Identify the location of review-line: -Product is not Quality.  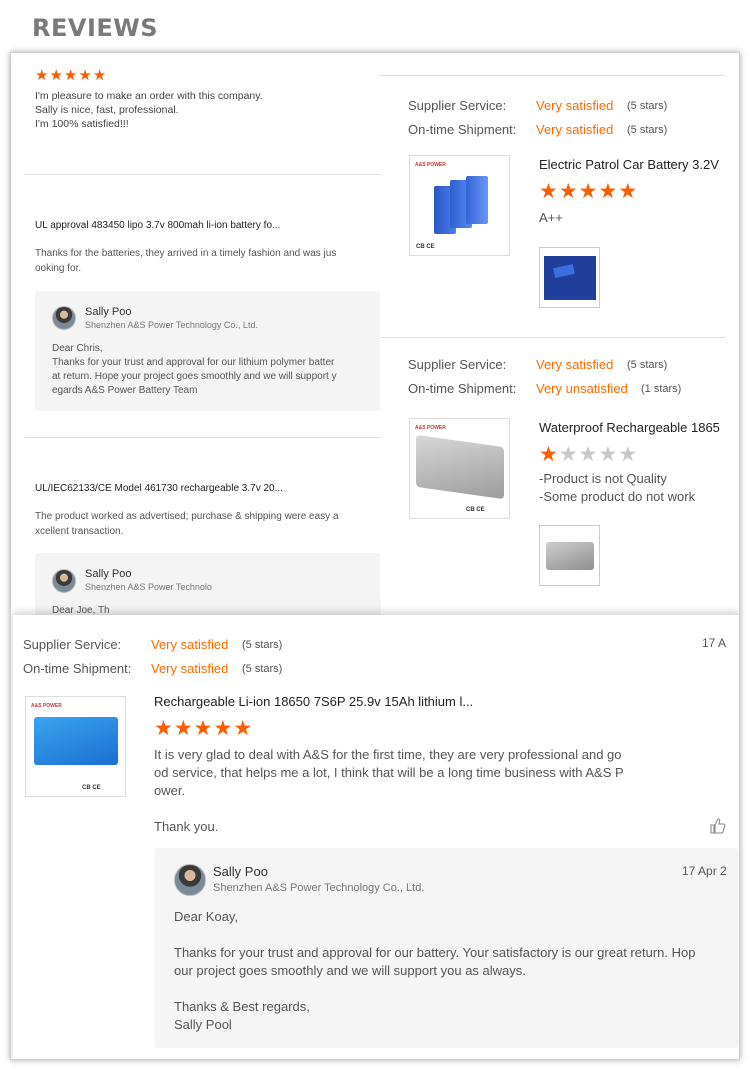
(603, 478).